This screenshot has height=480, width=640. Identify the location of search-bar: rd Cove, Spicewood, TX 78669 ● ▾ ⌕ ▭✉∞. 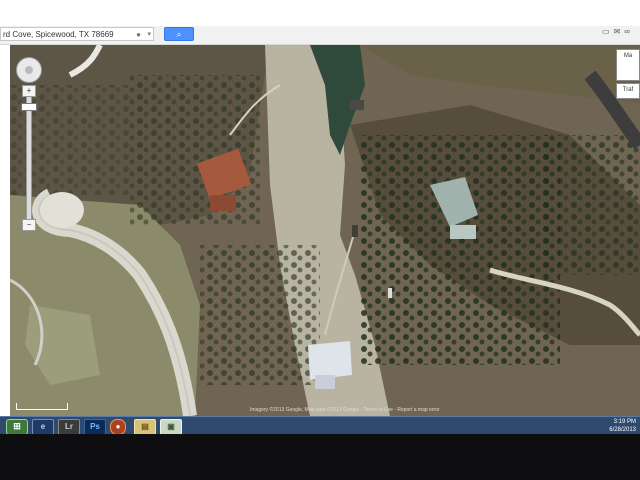
(320, 35).